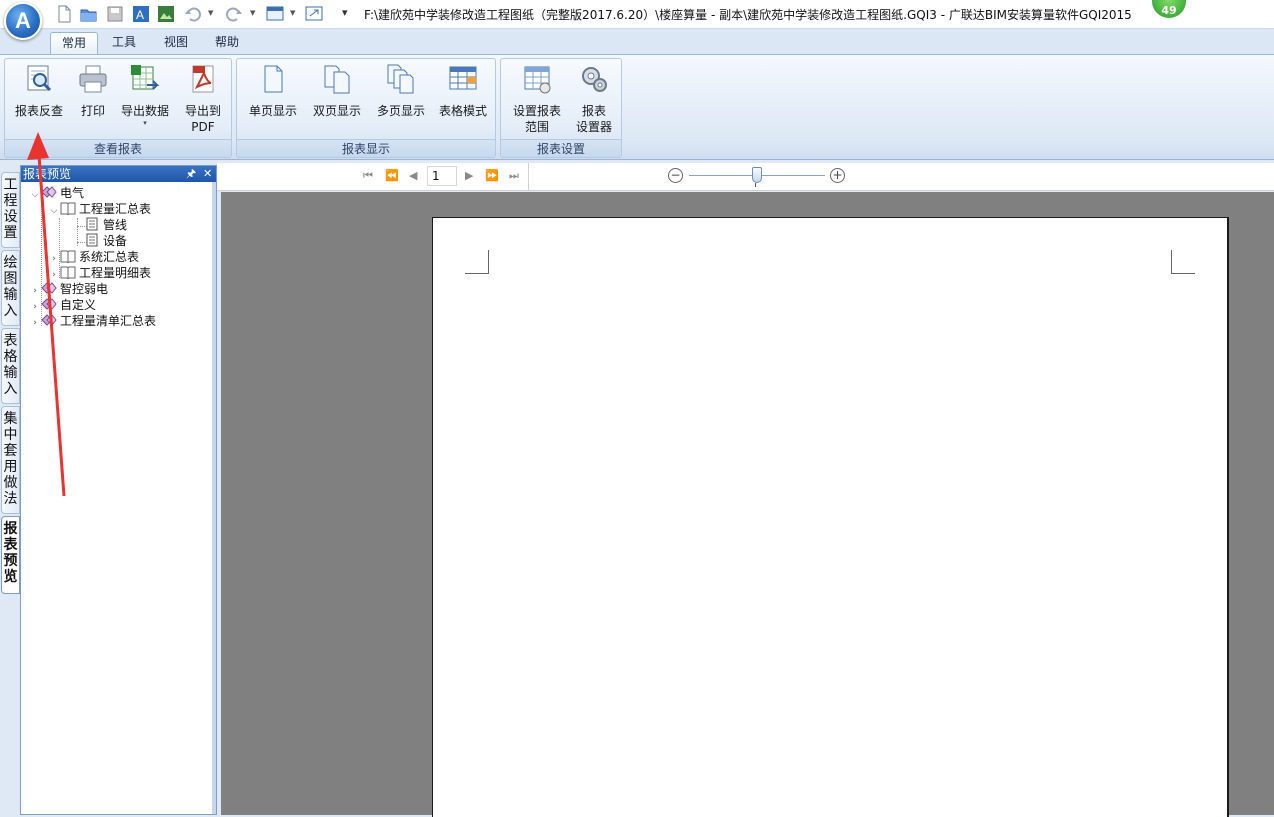  I want to click on tree-node-smart-low-voltage: › 智控弱电, so click(68, 289).